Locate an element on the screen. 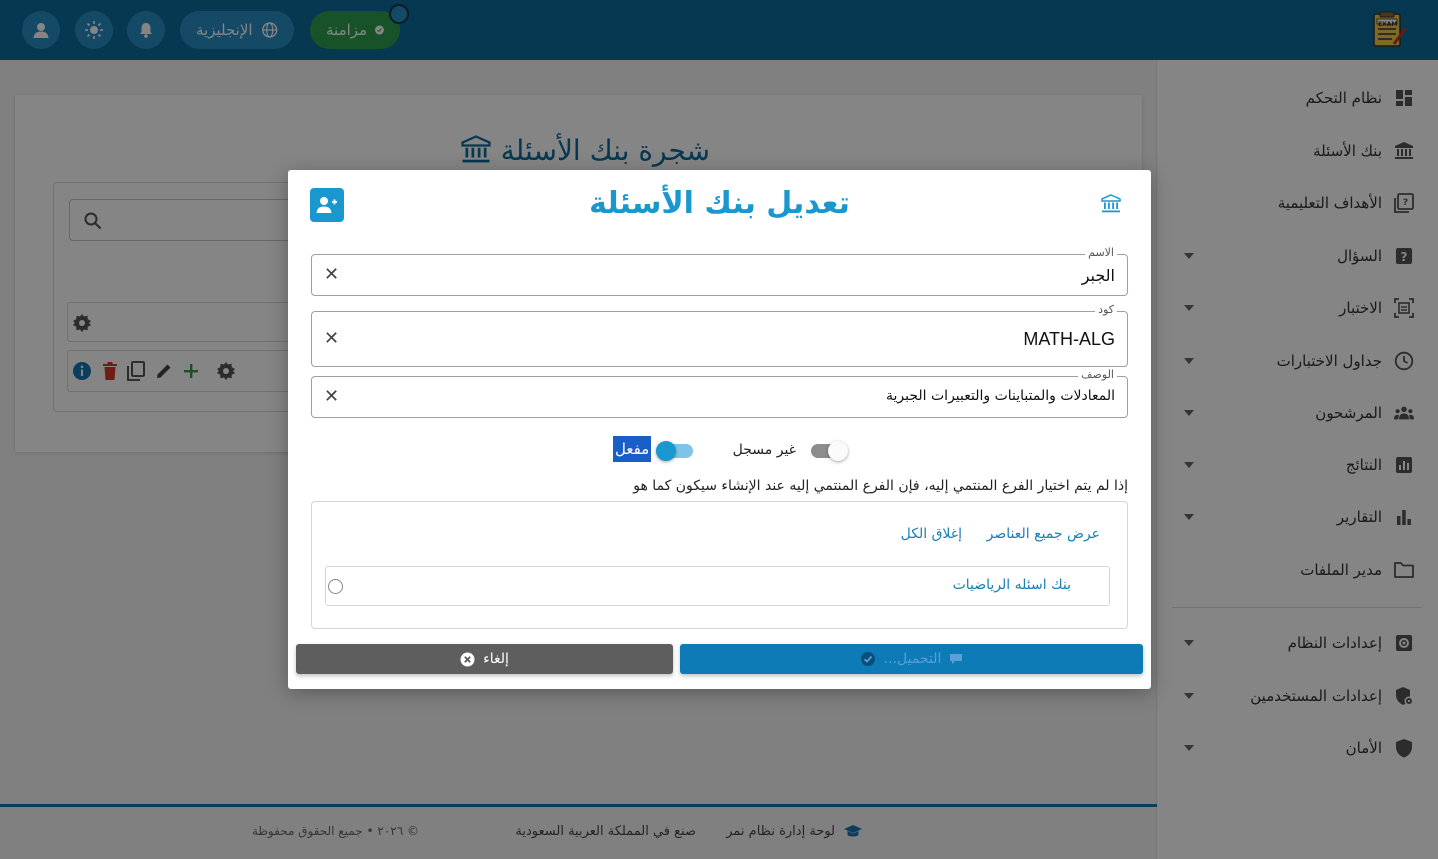 The width and height of the screenshot is (1438, 859). cancel-button: إلغاء is located at coordinates (484, 659).